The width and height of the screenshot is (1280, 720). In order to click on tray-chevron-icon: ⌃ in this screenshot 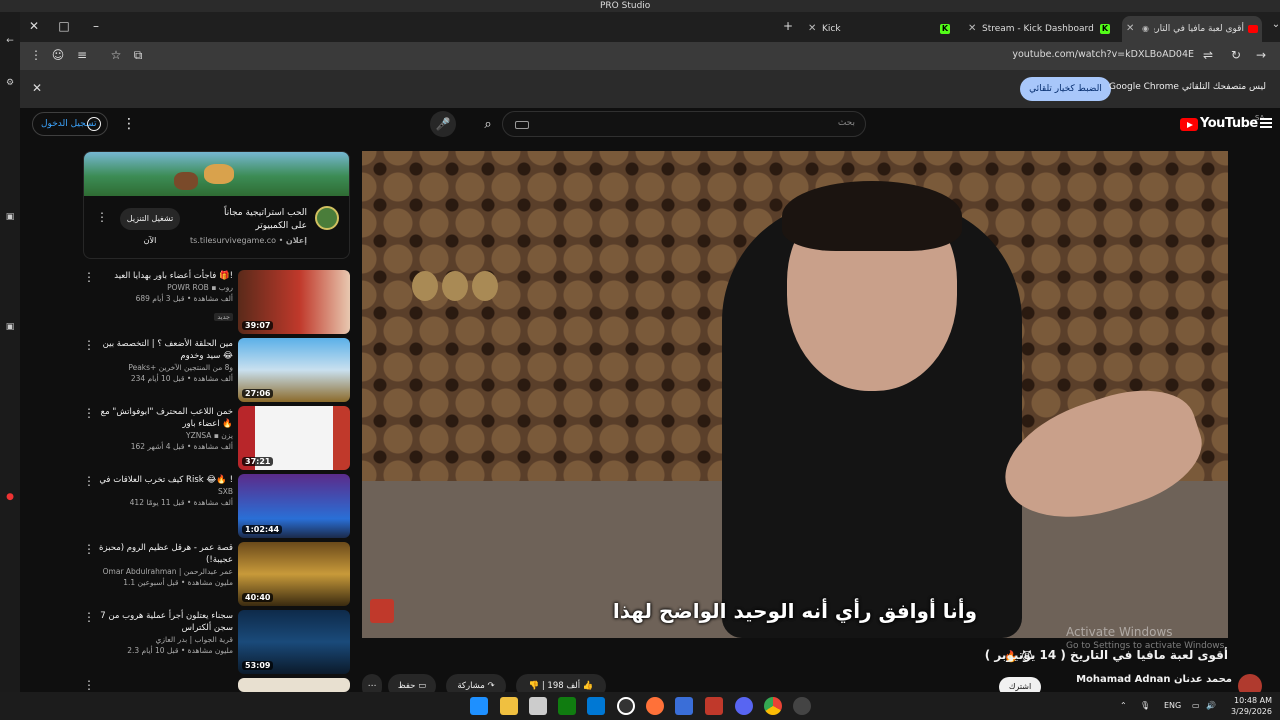, I will do `click(1123, 706)`.